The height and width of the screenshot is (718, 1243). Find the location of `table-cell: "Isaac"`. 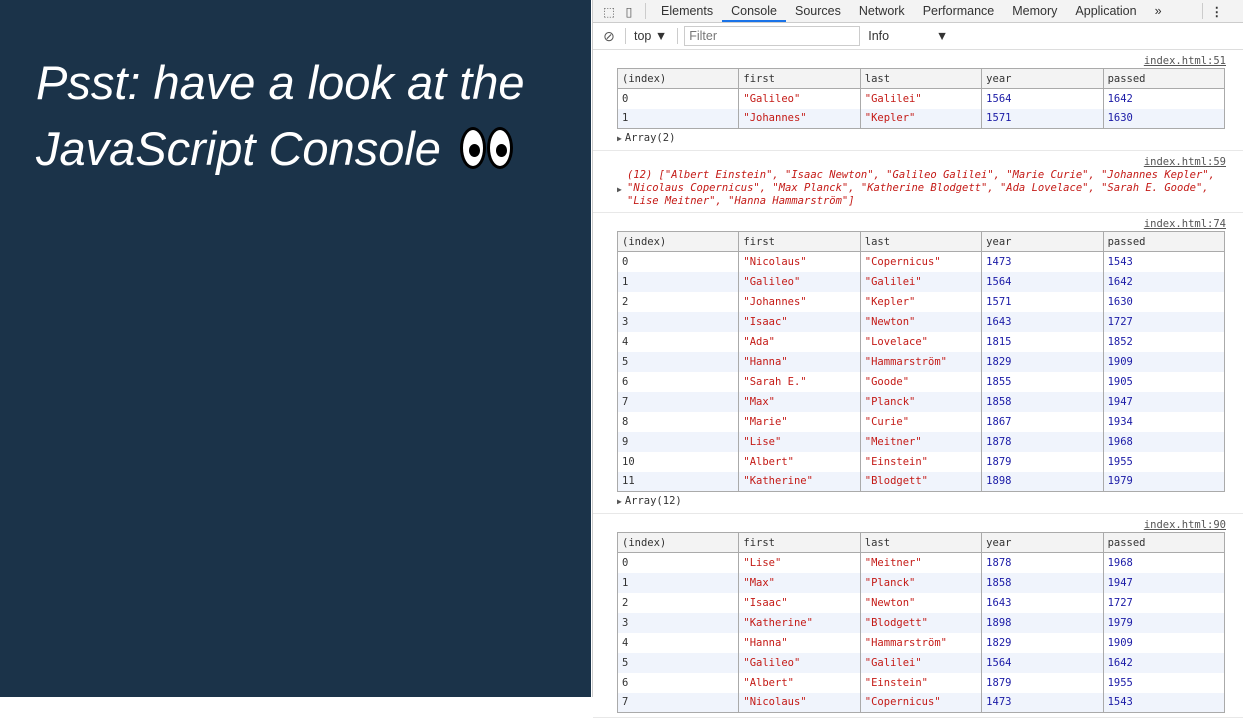

table-cell: "Isaac" is located at coordinates (799, 602).